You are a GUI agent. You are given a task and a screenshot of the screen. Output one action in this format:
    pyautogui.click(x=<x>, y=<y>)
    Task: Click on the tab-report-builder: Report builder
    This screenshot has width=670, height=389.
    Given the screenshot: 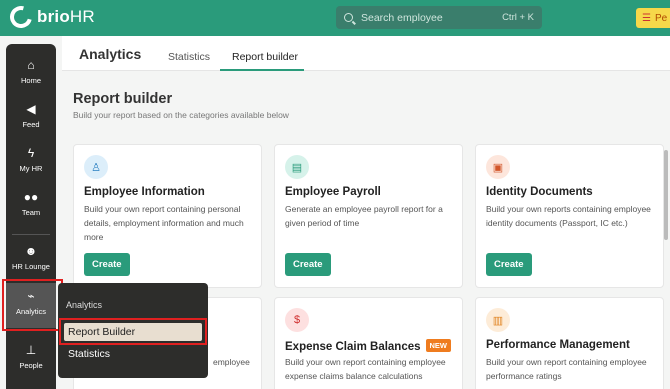 What is the action you would take?
    pyautogui.click(x=265, y=57)
    